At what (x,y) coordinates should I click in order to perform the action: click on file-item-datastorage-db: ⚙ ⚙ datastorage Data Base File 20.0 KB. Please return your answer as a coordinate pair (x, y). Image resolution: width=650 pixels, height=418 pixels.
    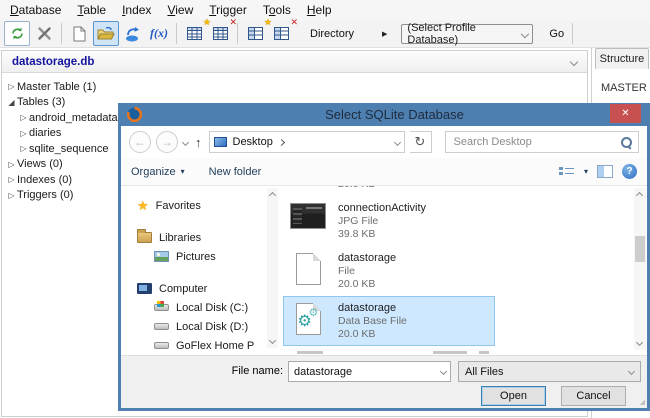
    Looking at the image, I should click on (389, 321).